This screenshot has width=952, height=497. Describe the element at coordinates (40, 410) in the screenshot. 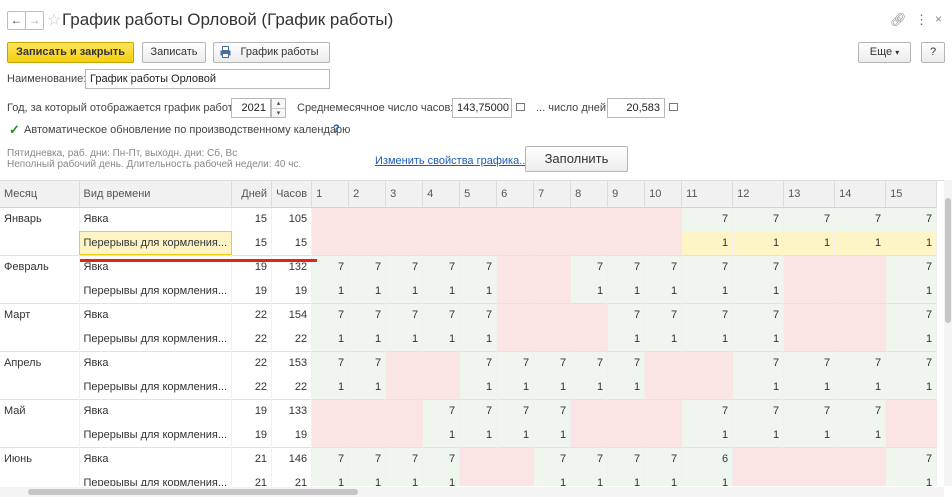

I see `month-cell: Май` at that location.